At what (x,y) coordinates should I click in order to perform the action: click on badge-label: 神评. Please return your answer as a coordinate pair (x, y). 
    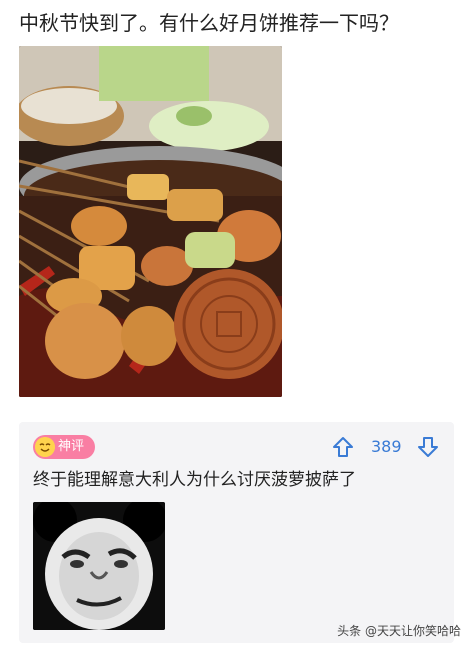
    Looking at the image, I should click on (71, 446).